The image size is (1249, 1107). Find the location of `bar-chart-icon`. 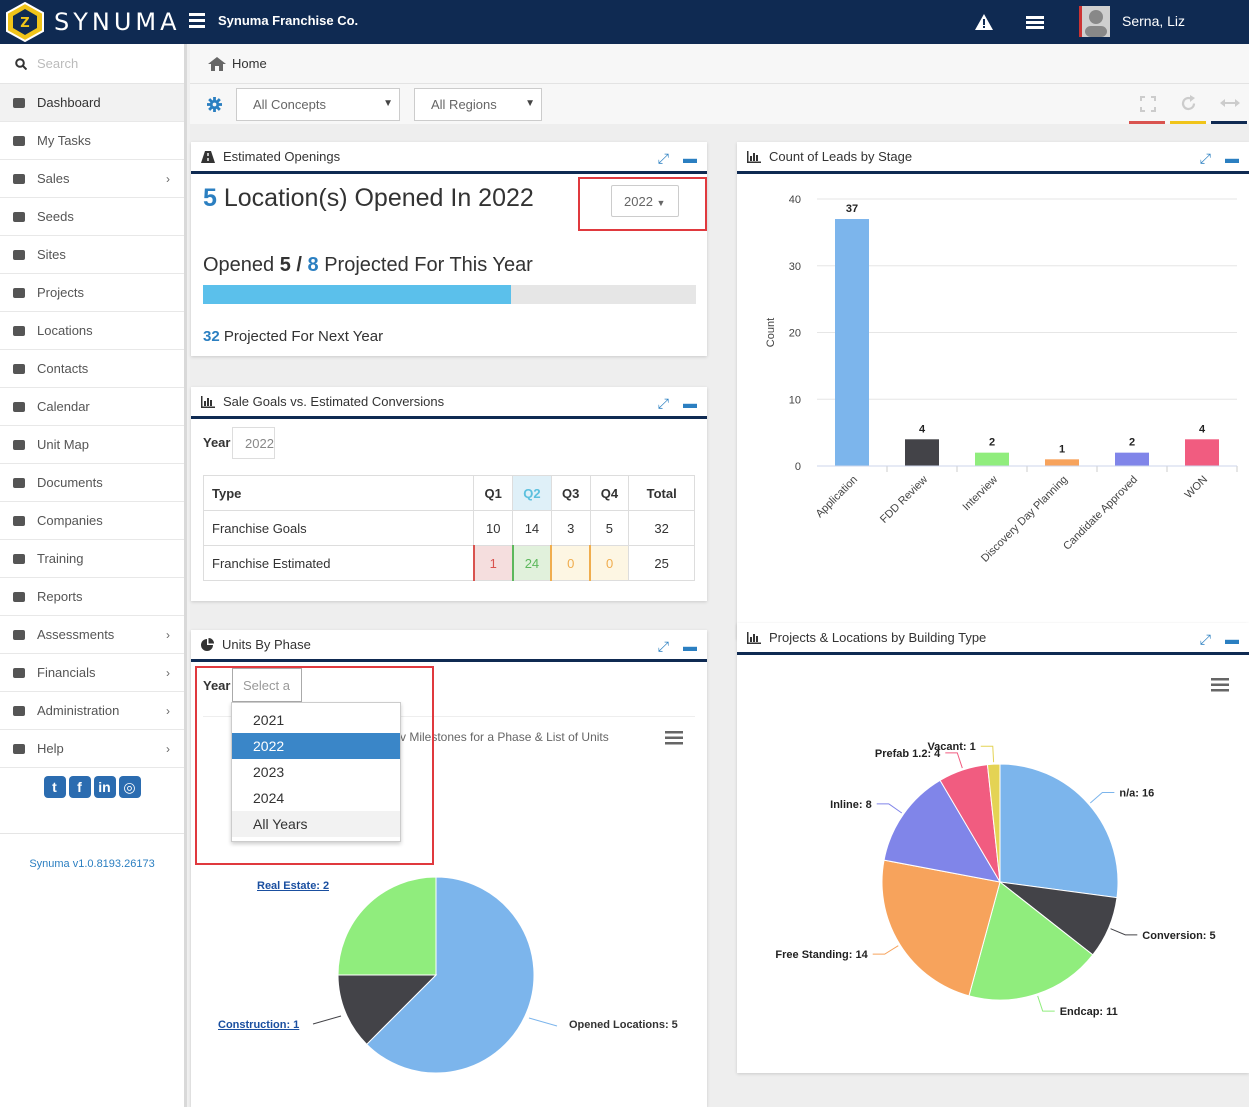

bar-chart-icon is located at coordinates (754, 637).